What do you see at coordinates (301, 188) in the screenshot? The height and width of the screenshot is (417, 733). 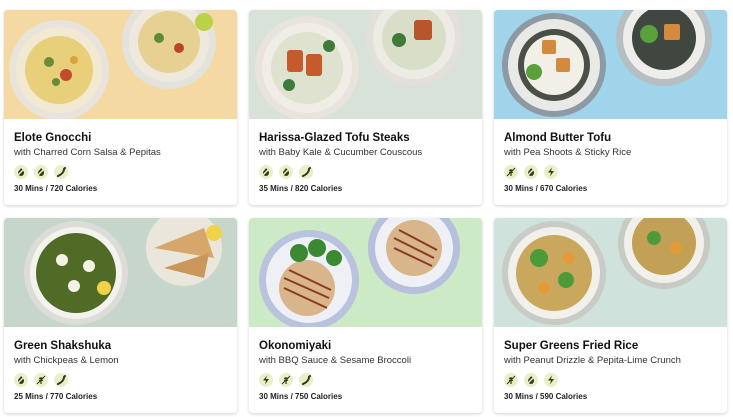 I see `recipe-time-calories: 35 Mins / 820 Calories` at bounding box center [301, 188].